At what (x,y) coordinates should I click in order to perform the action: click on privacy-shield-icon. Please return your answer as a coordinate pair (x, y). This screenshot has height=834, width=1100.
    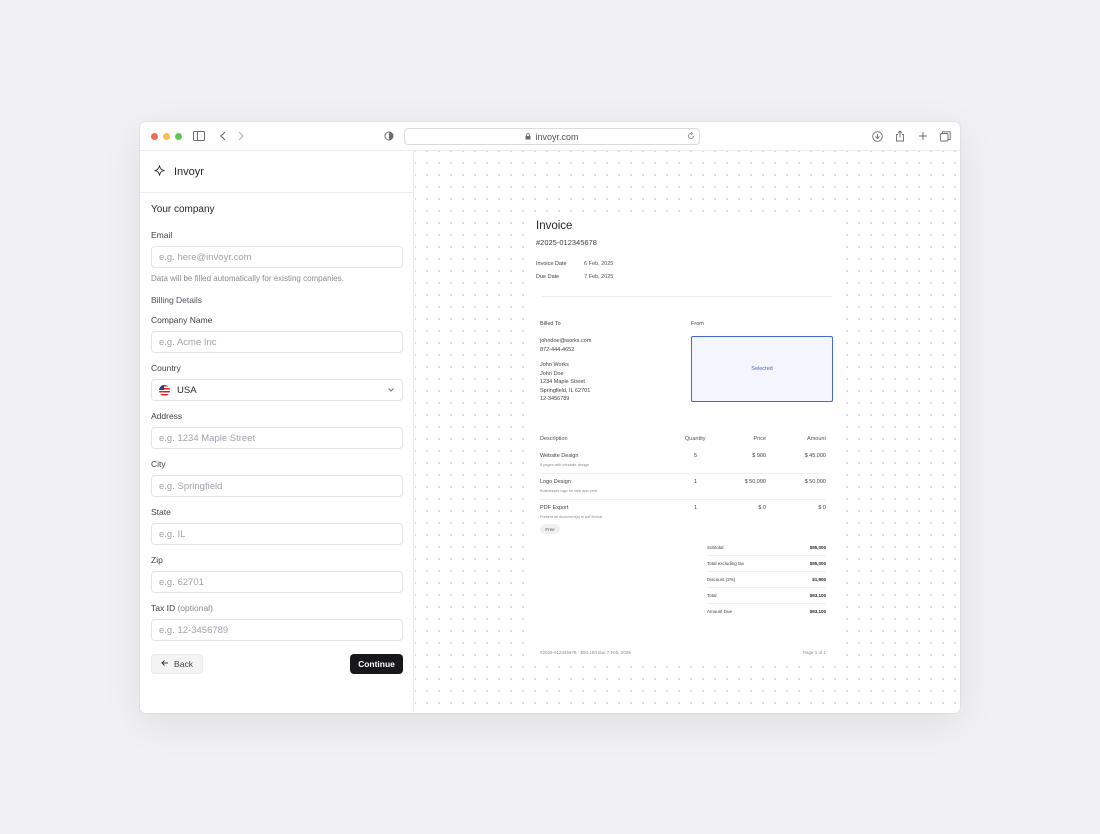
    Looking at the image, I should click on (389, 136).